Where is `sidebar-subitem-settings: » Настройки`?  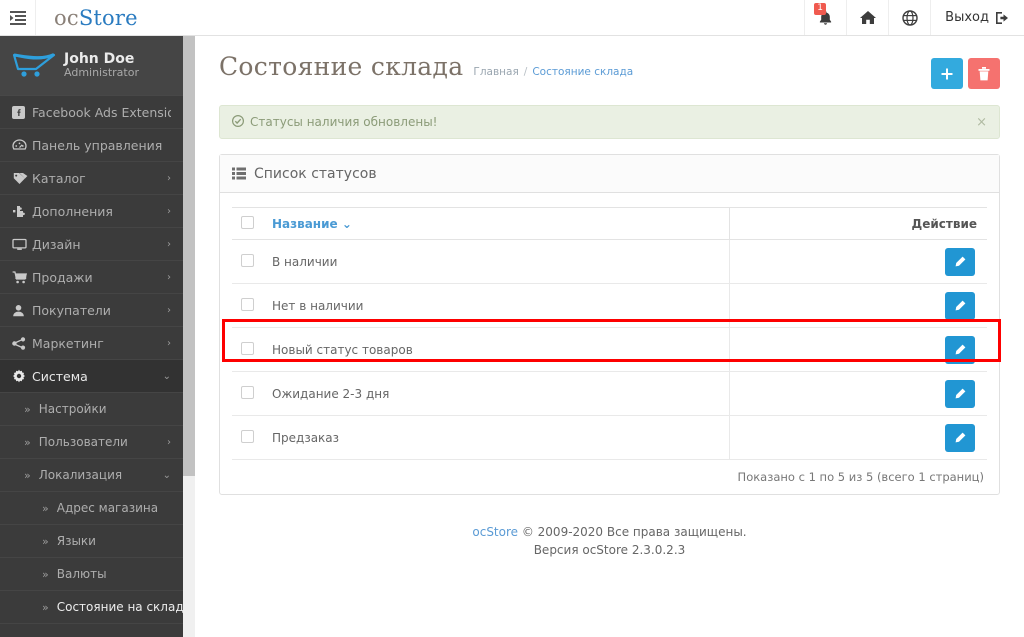 sidebar-subitem-settings: » Настройки is located at coordinates (91, 409).